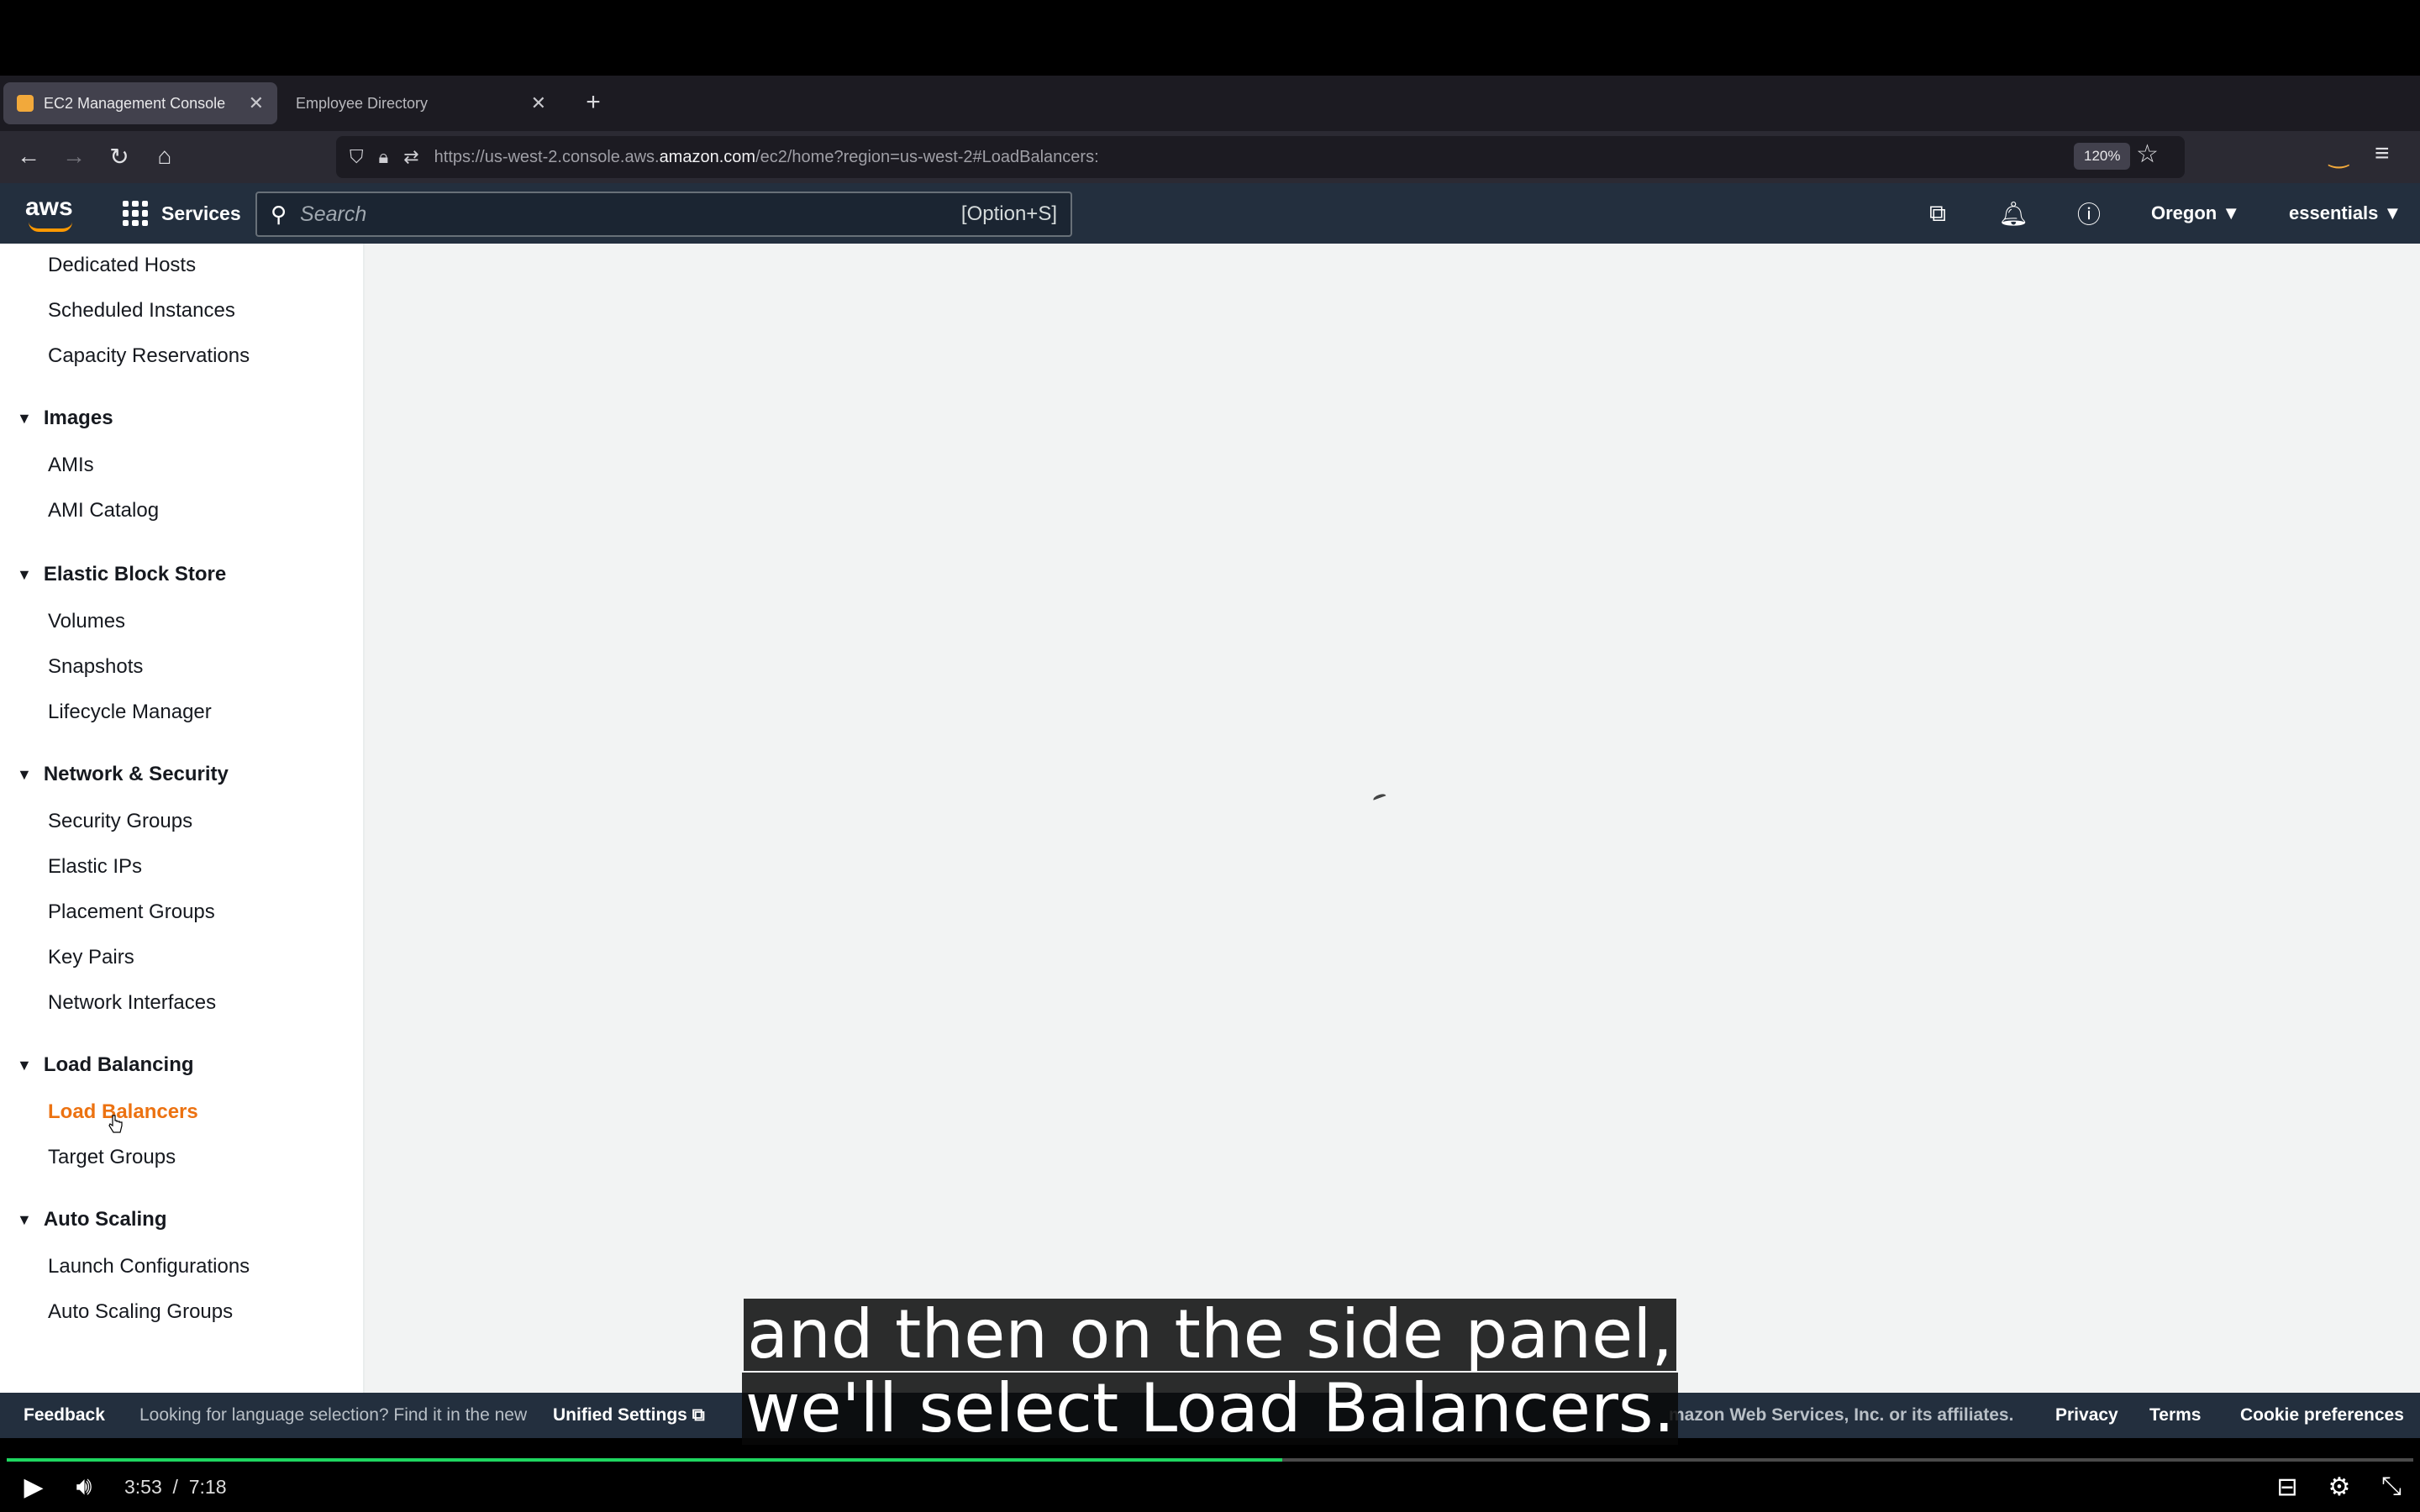  I want to click on pointer-hand-cursor-icon, so click(116, 1124).